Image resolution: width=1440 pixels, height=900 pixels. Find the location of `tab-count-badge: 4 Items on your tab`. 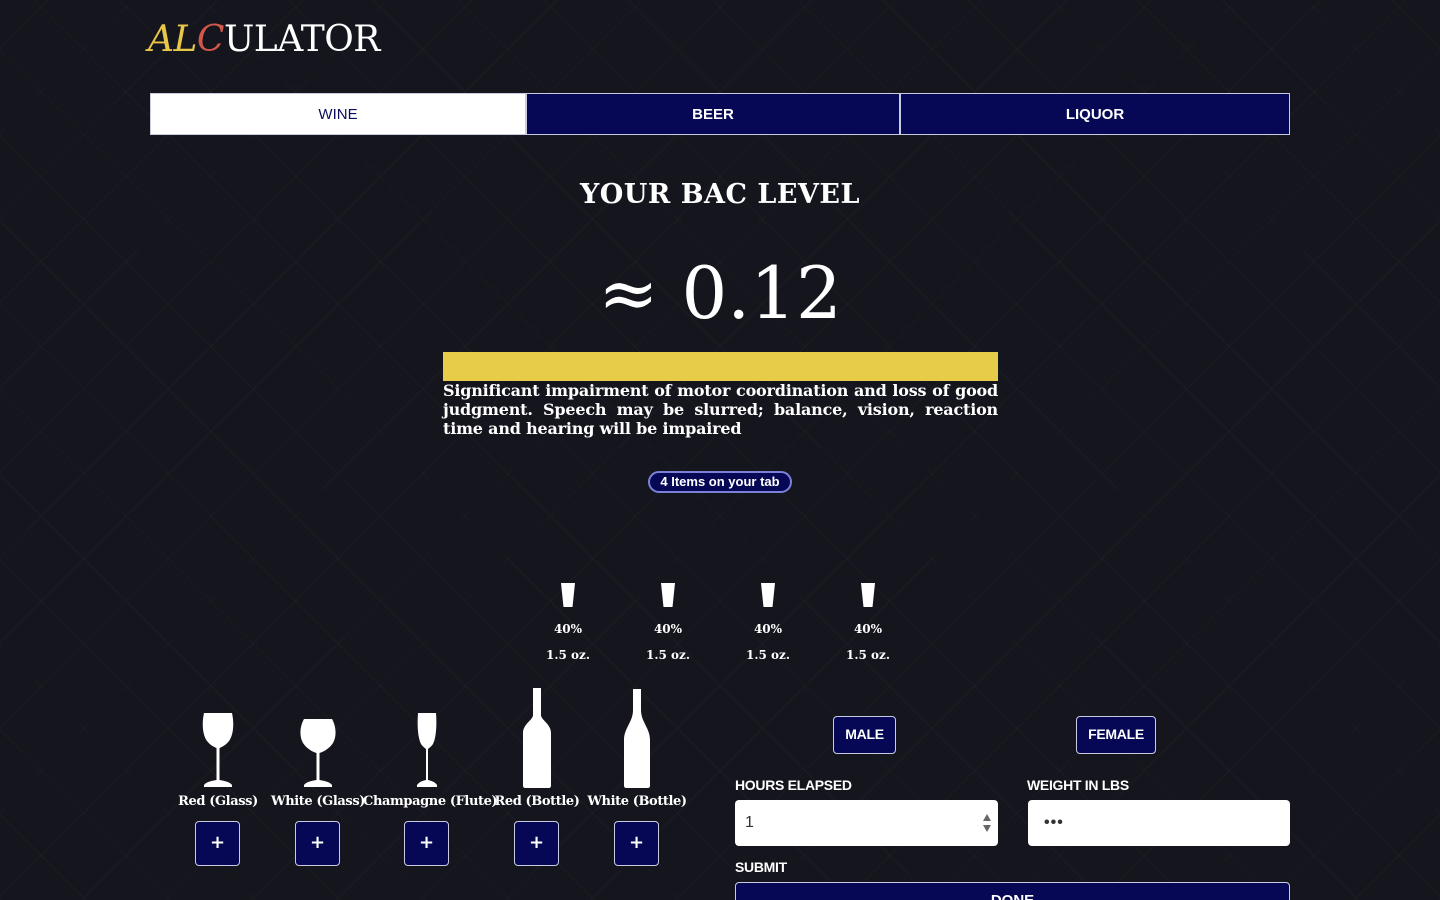

tab-count-badge: 4 Items on your tab is located at coordinates (720, 482).